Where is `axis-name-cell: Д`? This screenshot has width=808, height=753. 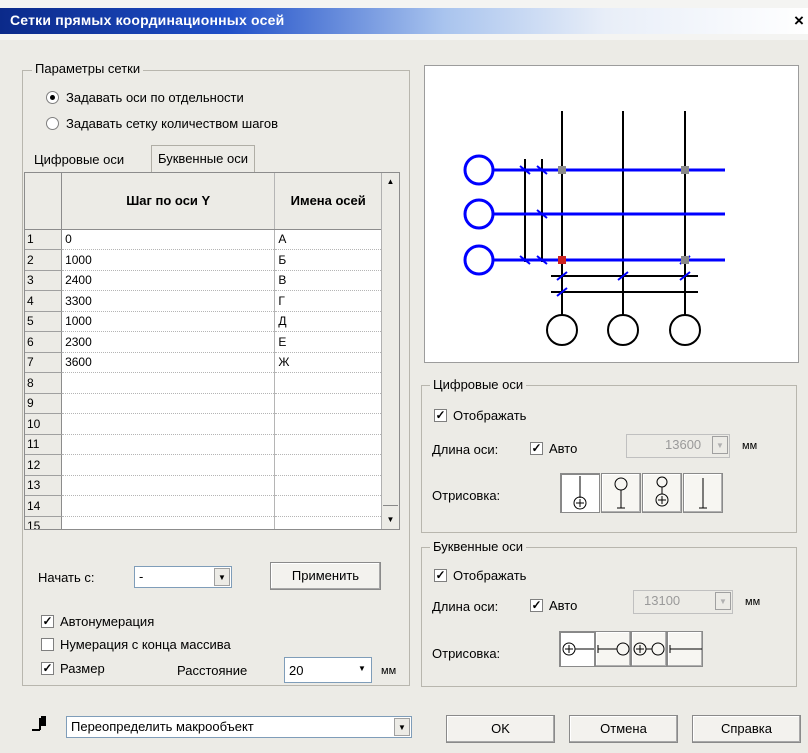 axis-name-cell: Д is located at coordinates (328, 321).